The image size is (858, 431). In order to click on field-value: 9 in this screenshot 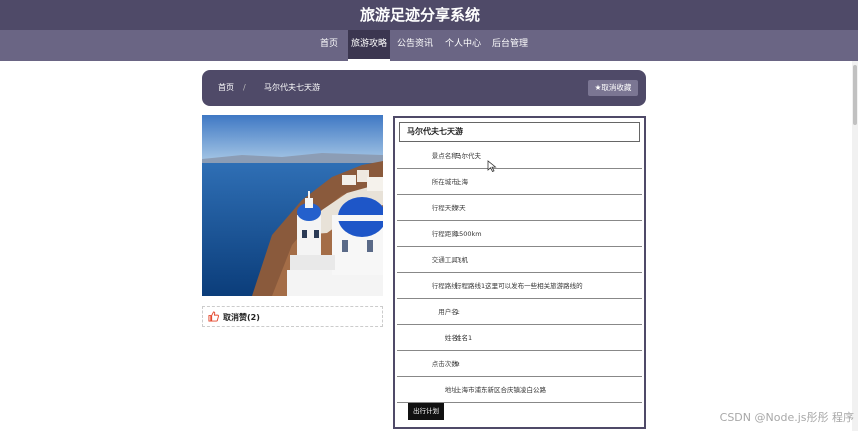, I will do `click(457, 364)`.